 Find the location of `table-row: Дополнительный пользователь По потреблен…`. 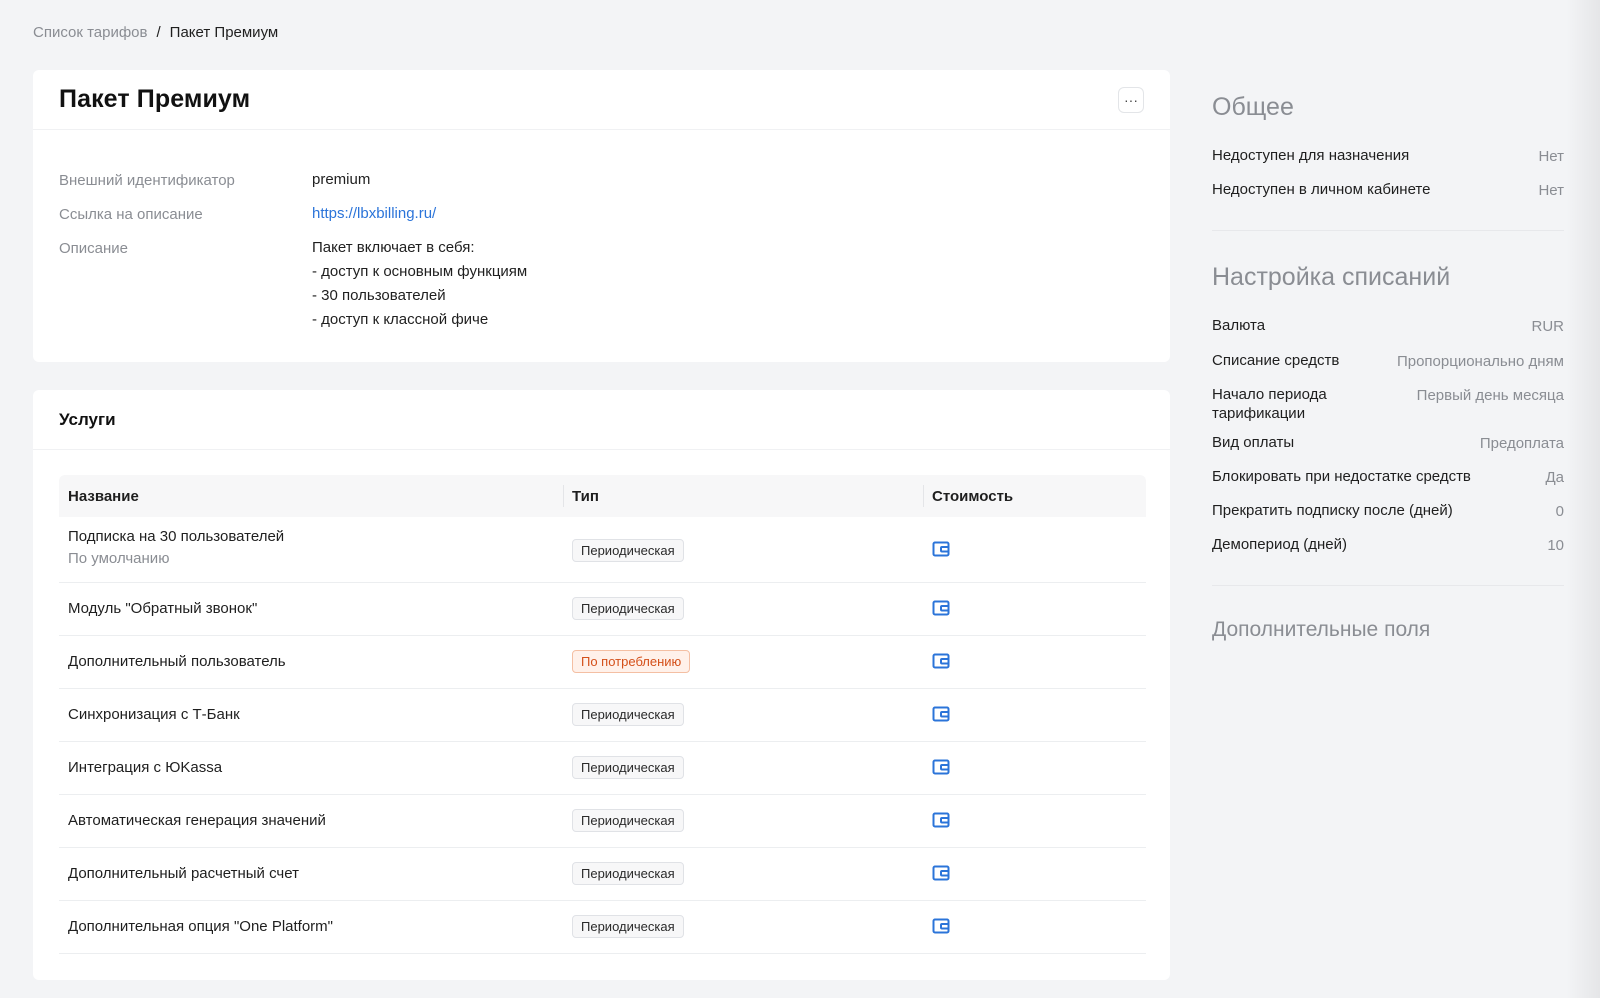

table-row: Дополнительный пользователь По потреблен… is located at coordinates (602, 662).